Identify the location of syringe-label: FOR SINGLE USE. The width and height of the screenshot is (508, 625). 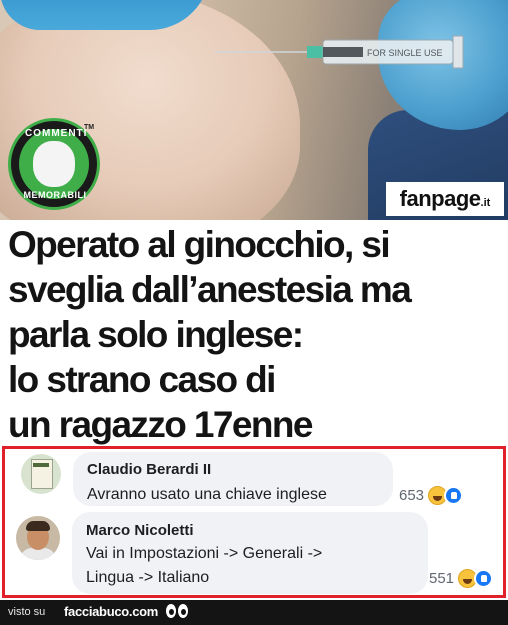
(405, 53).